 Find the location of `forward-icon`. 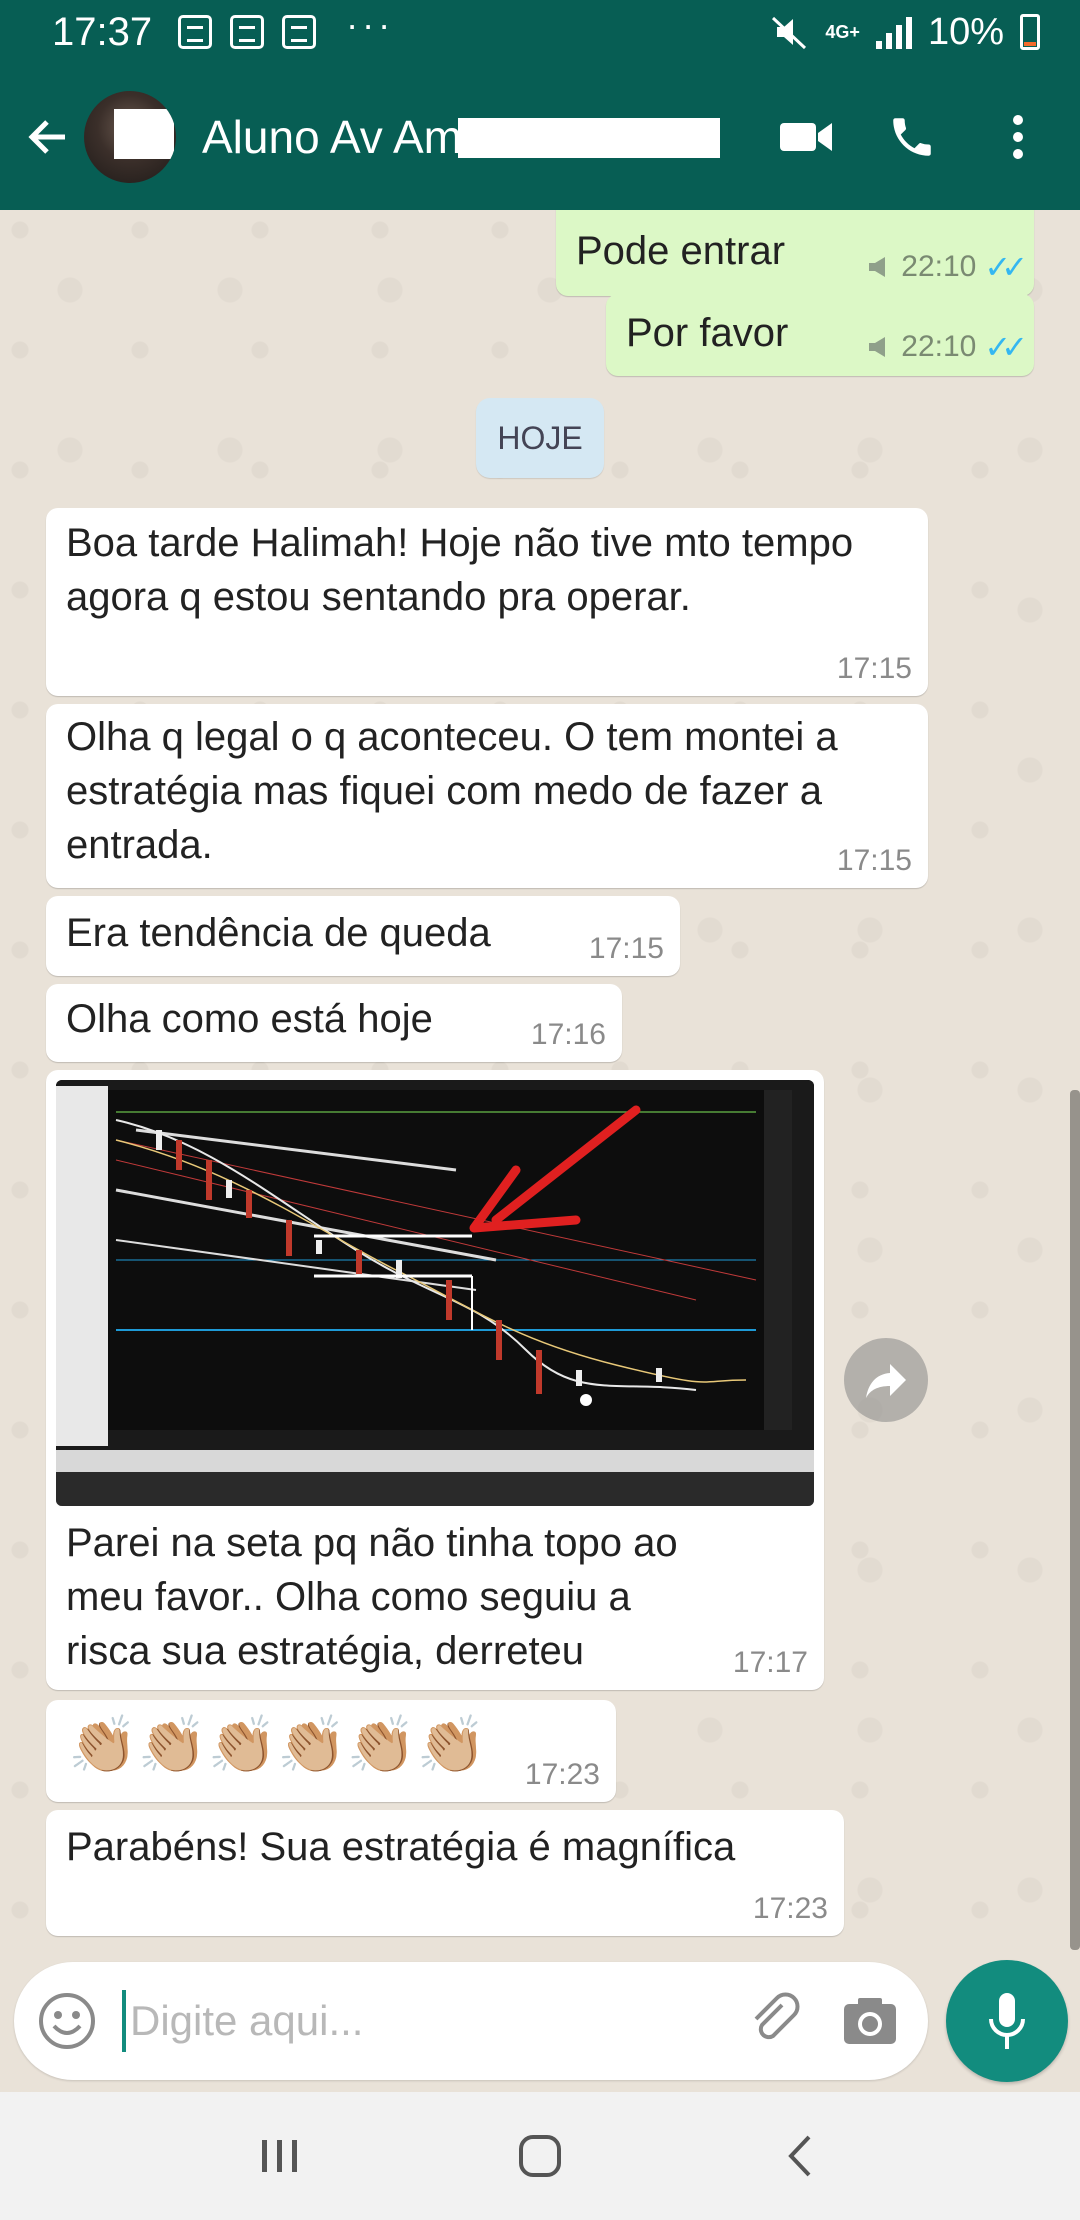

forward-icon is located at coordinates (886, 1381).